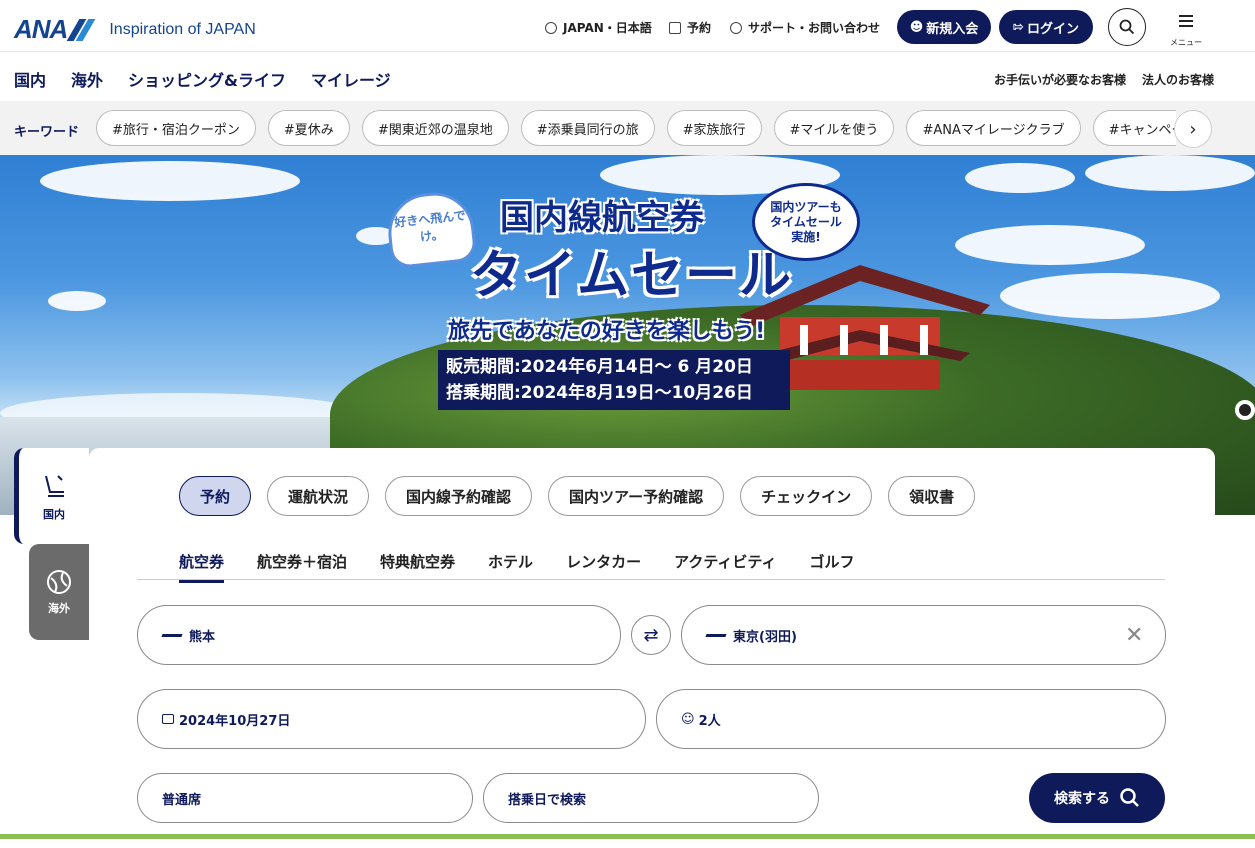 This screenshot has width=1255, height=848. I want to click on tab-reservation: 予約, so click(215, 496).